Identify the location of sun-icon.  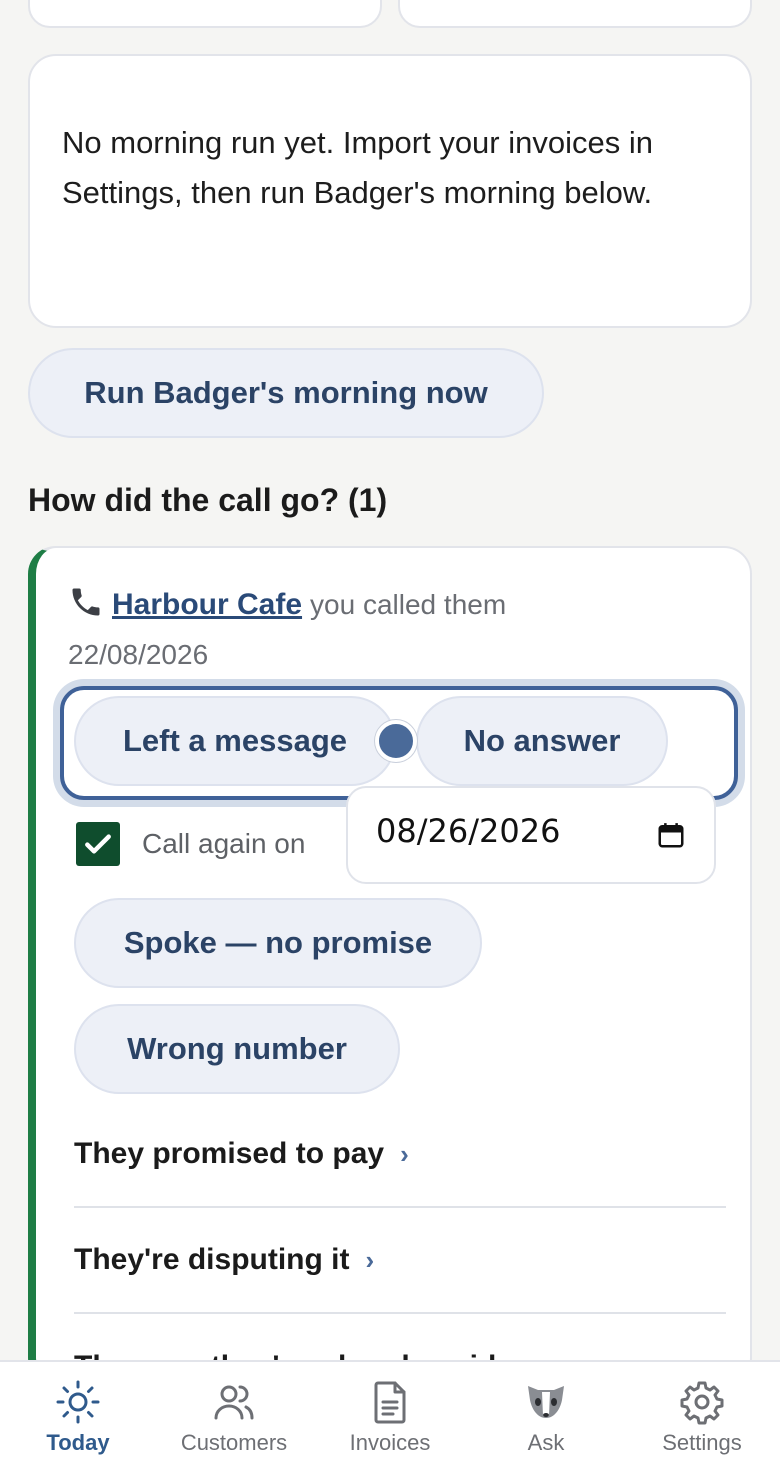
(78, 1402).